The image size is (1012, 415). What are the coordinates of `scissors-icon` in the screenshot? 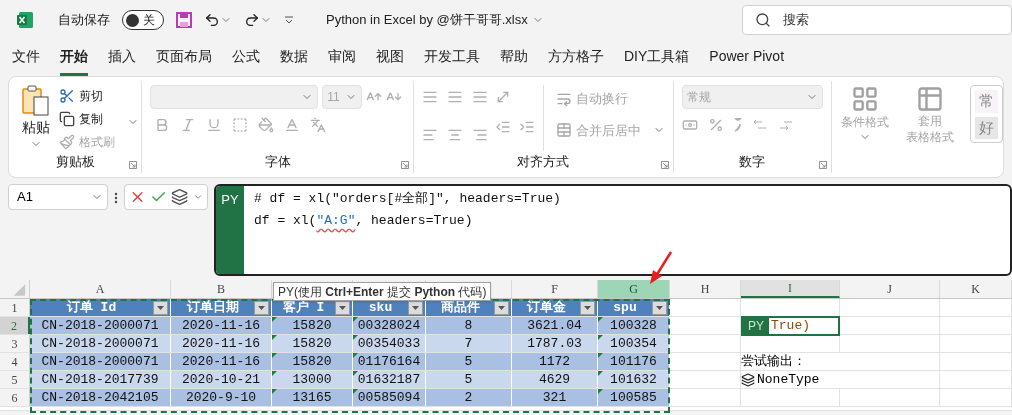 It's located at (67, 96).